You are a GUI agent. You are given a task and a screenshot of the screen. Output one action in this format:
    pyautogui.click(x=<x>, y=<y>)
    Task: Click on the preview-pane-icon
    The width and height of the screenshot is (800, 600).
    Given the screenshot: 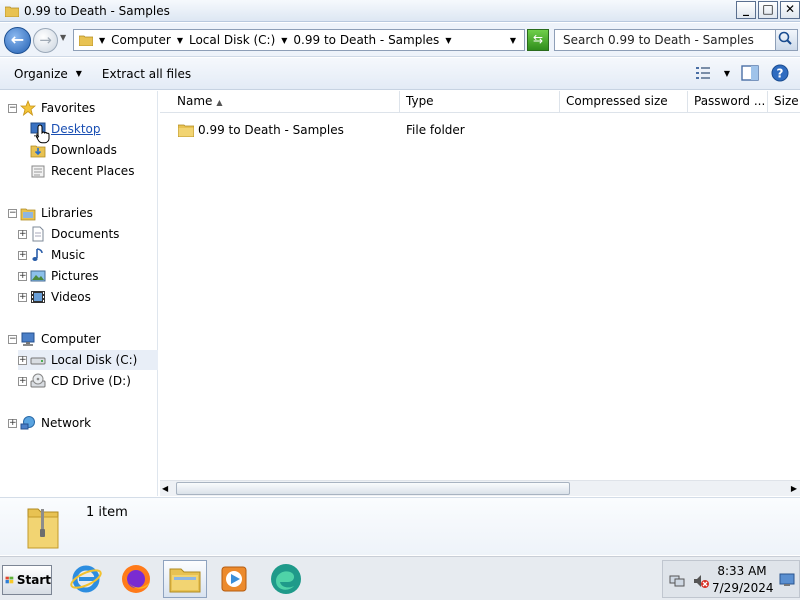 What is the action you would take?
    pyautogui.click(x=750, y=73)
    